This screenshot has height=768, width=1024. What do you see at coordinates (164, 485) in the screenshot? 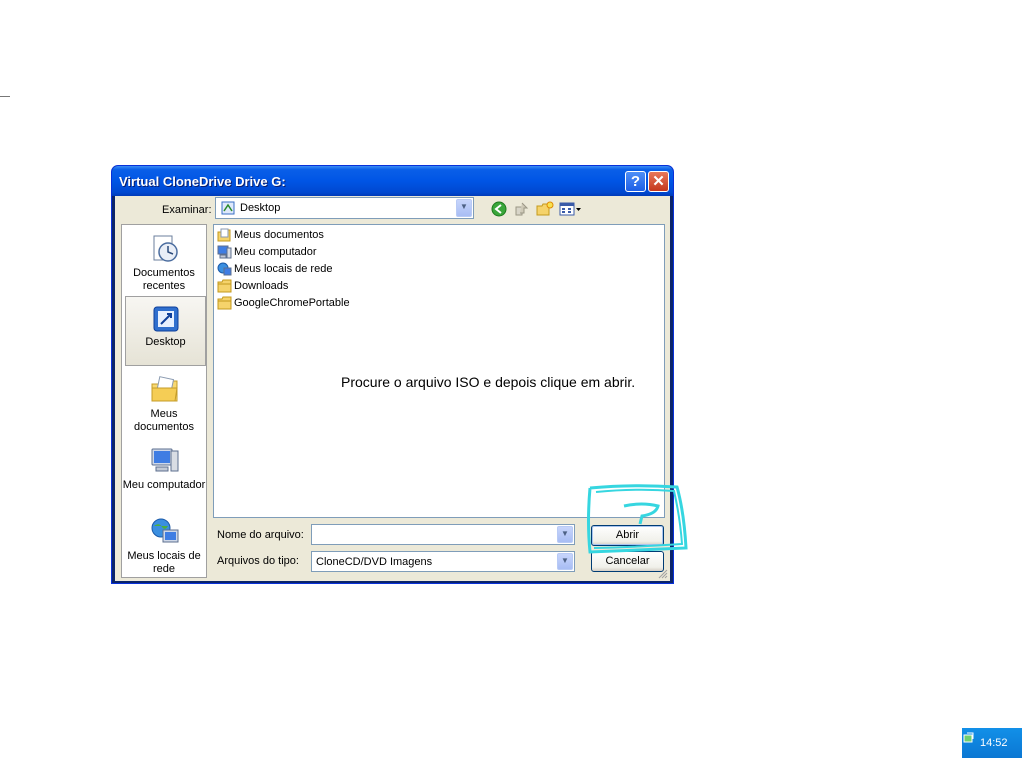
I see `place-label: Meu computador` at bounding box center [164, 485].